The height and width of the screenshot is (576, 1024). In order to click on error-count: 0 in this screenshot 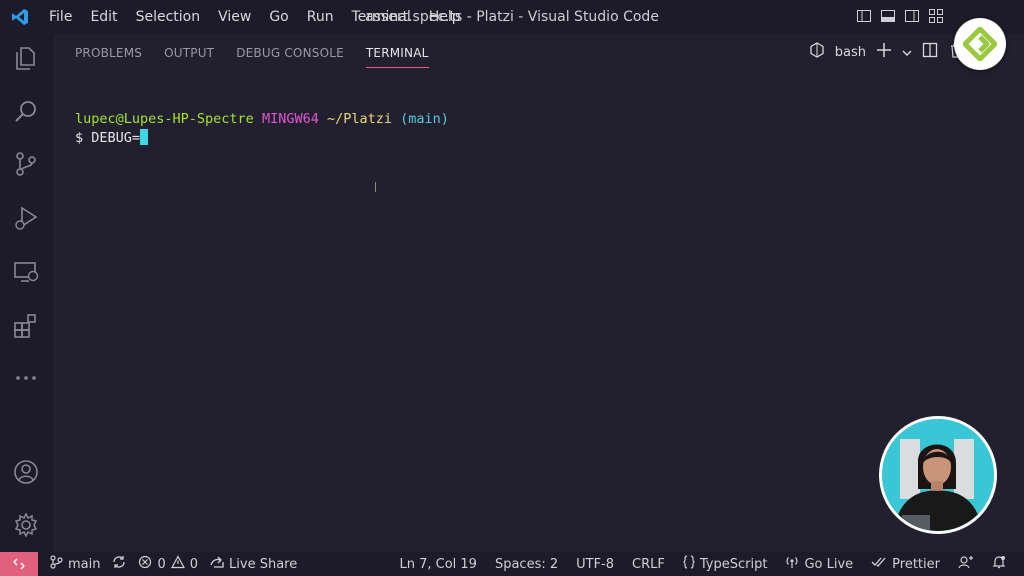, I will do `click(161, 564)`.